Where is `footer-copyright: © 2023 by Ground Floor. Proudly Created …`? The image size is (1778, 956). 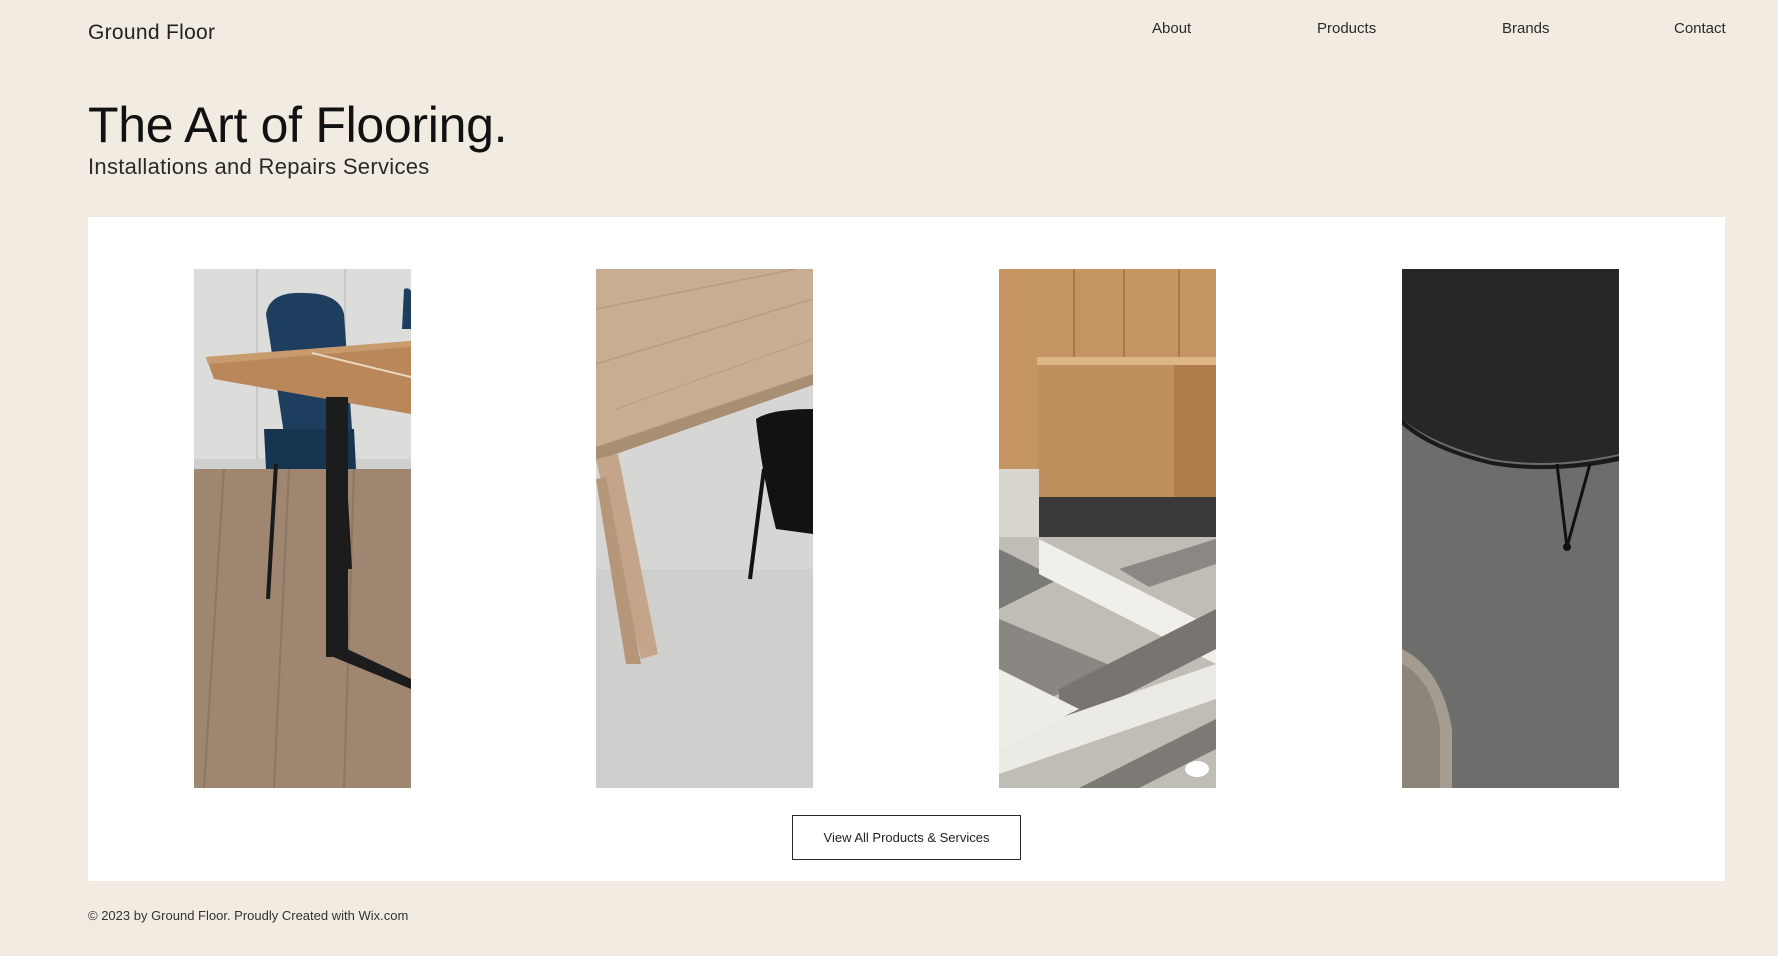
footer-copyright: © 2023 by Ground Floor. Proudly Created … is located at coordinates (248, 915).